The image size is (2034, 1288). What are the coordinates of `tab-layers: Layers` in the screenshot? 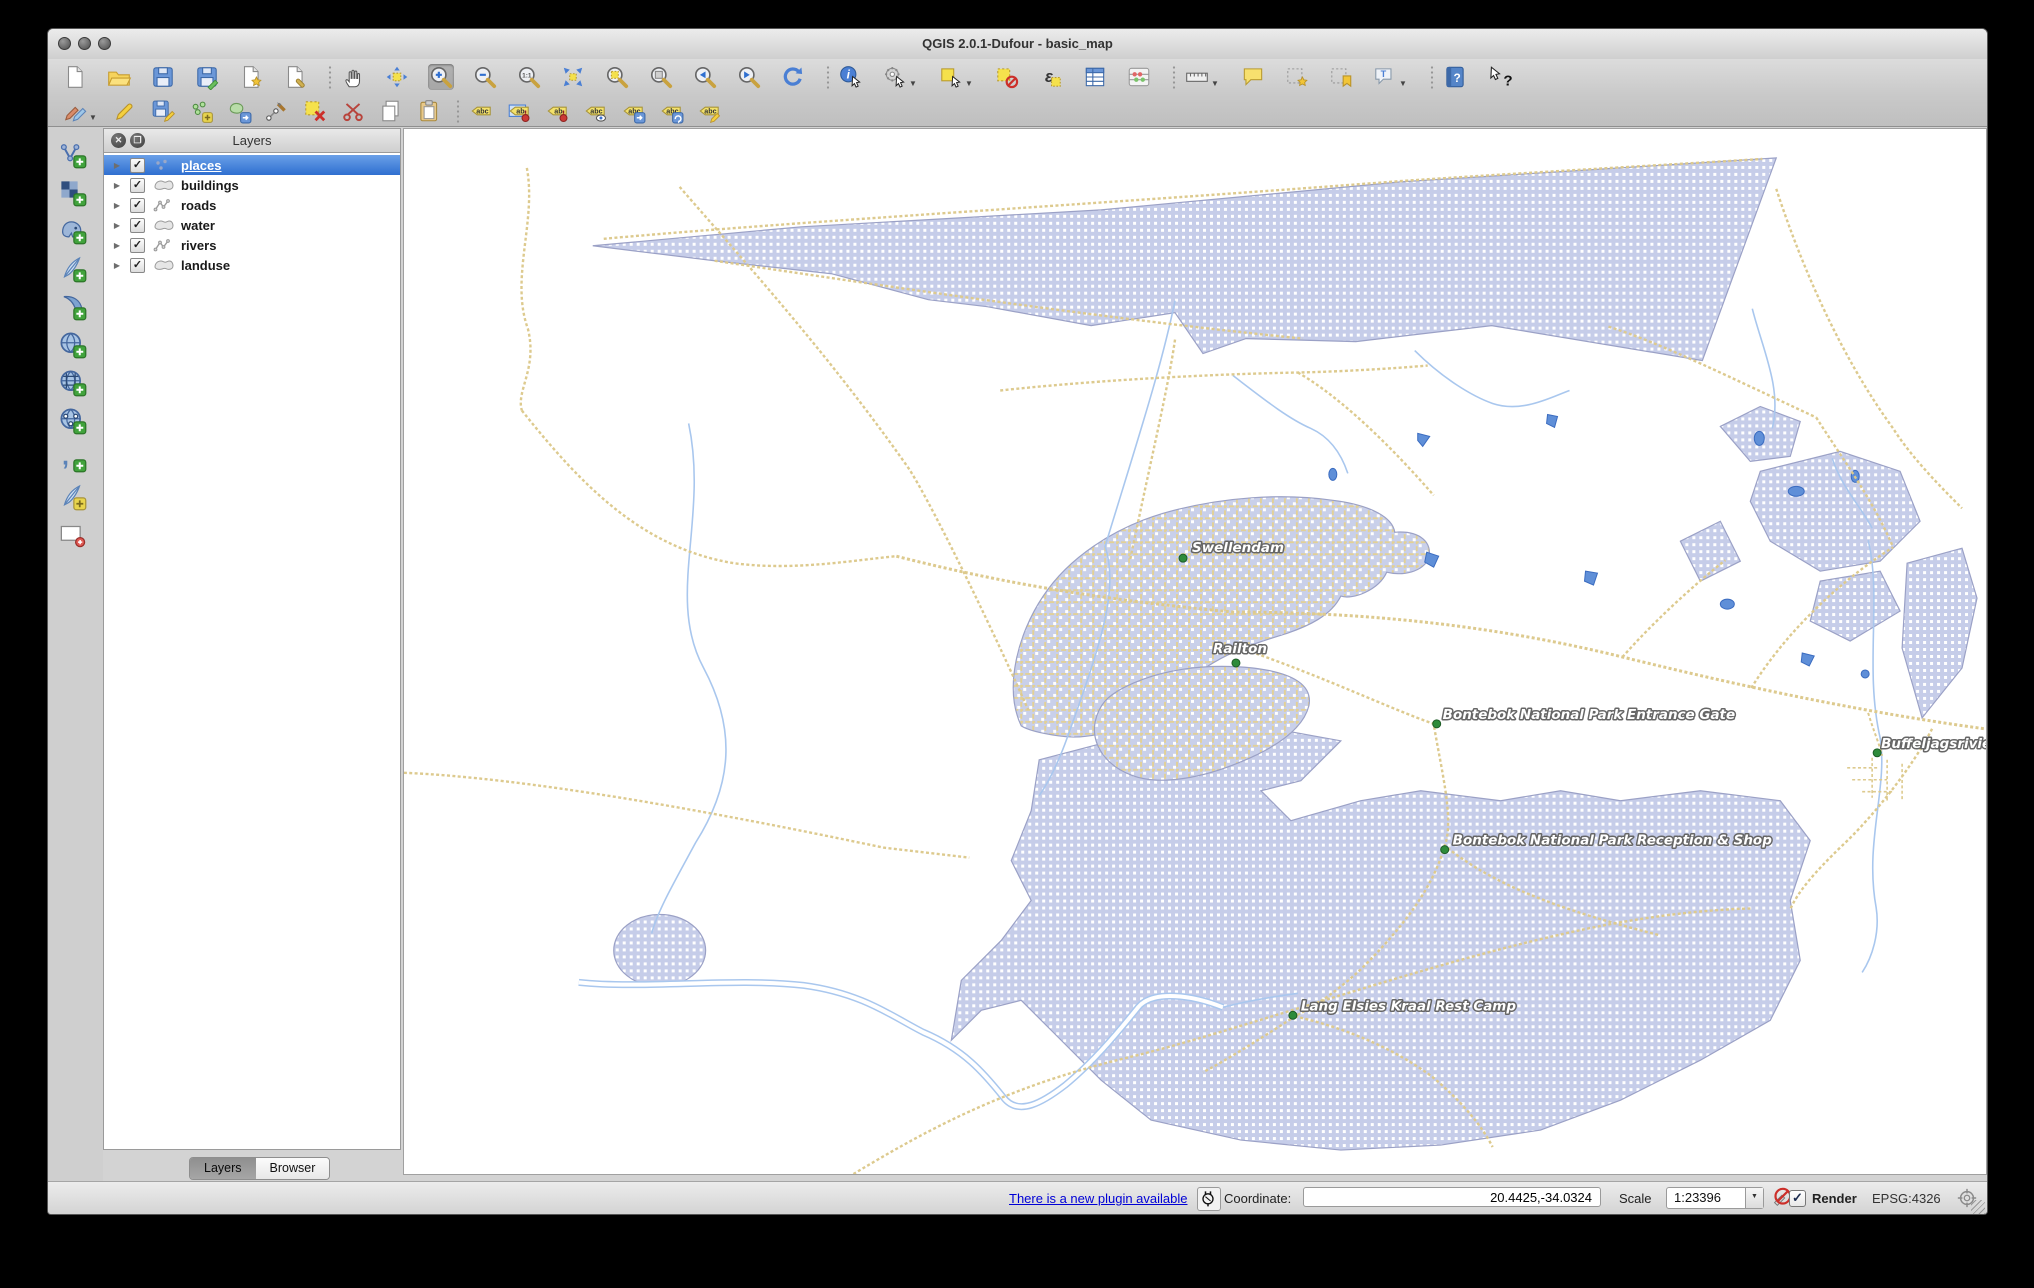 It's located at (223, 1168).